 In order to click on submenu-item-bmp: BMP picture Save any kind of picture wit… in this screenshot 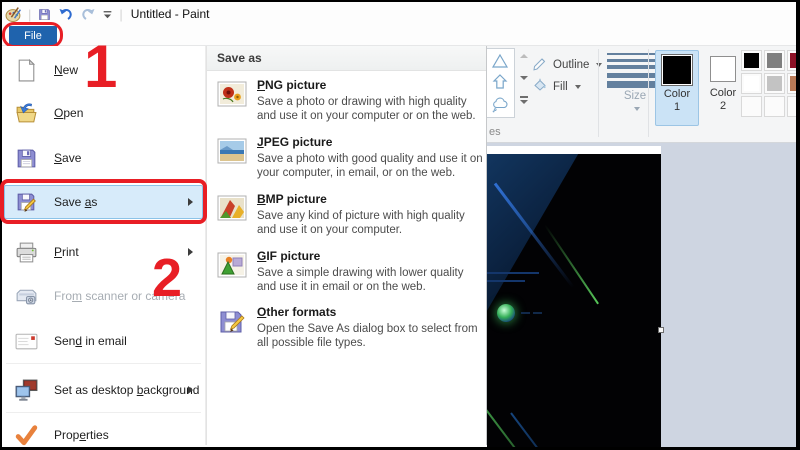, I will do `click(346, 218)`.